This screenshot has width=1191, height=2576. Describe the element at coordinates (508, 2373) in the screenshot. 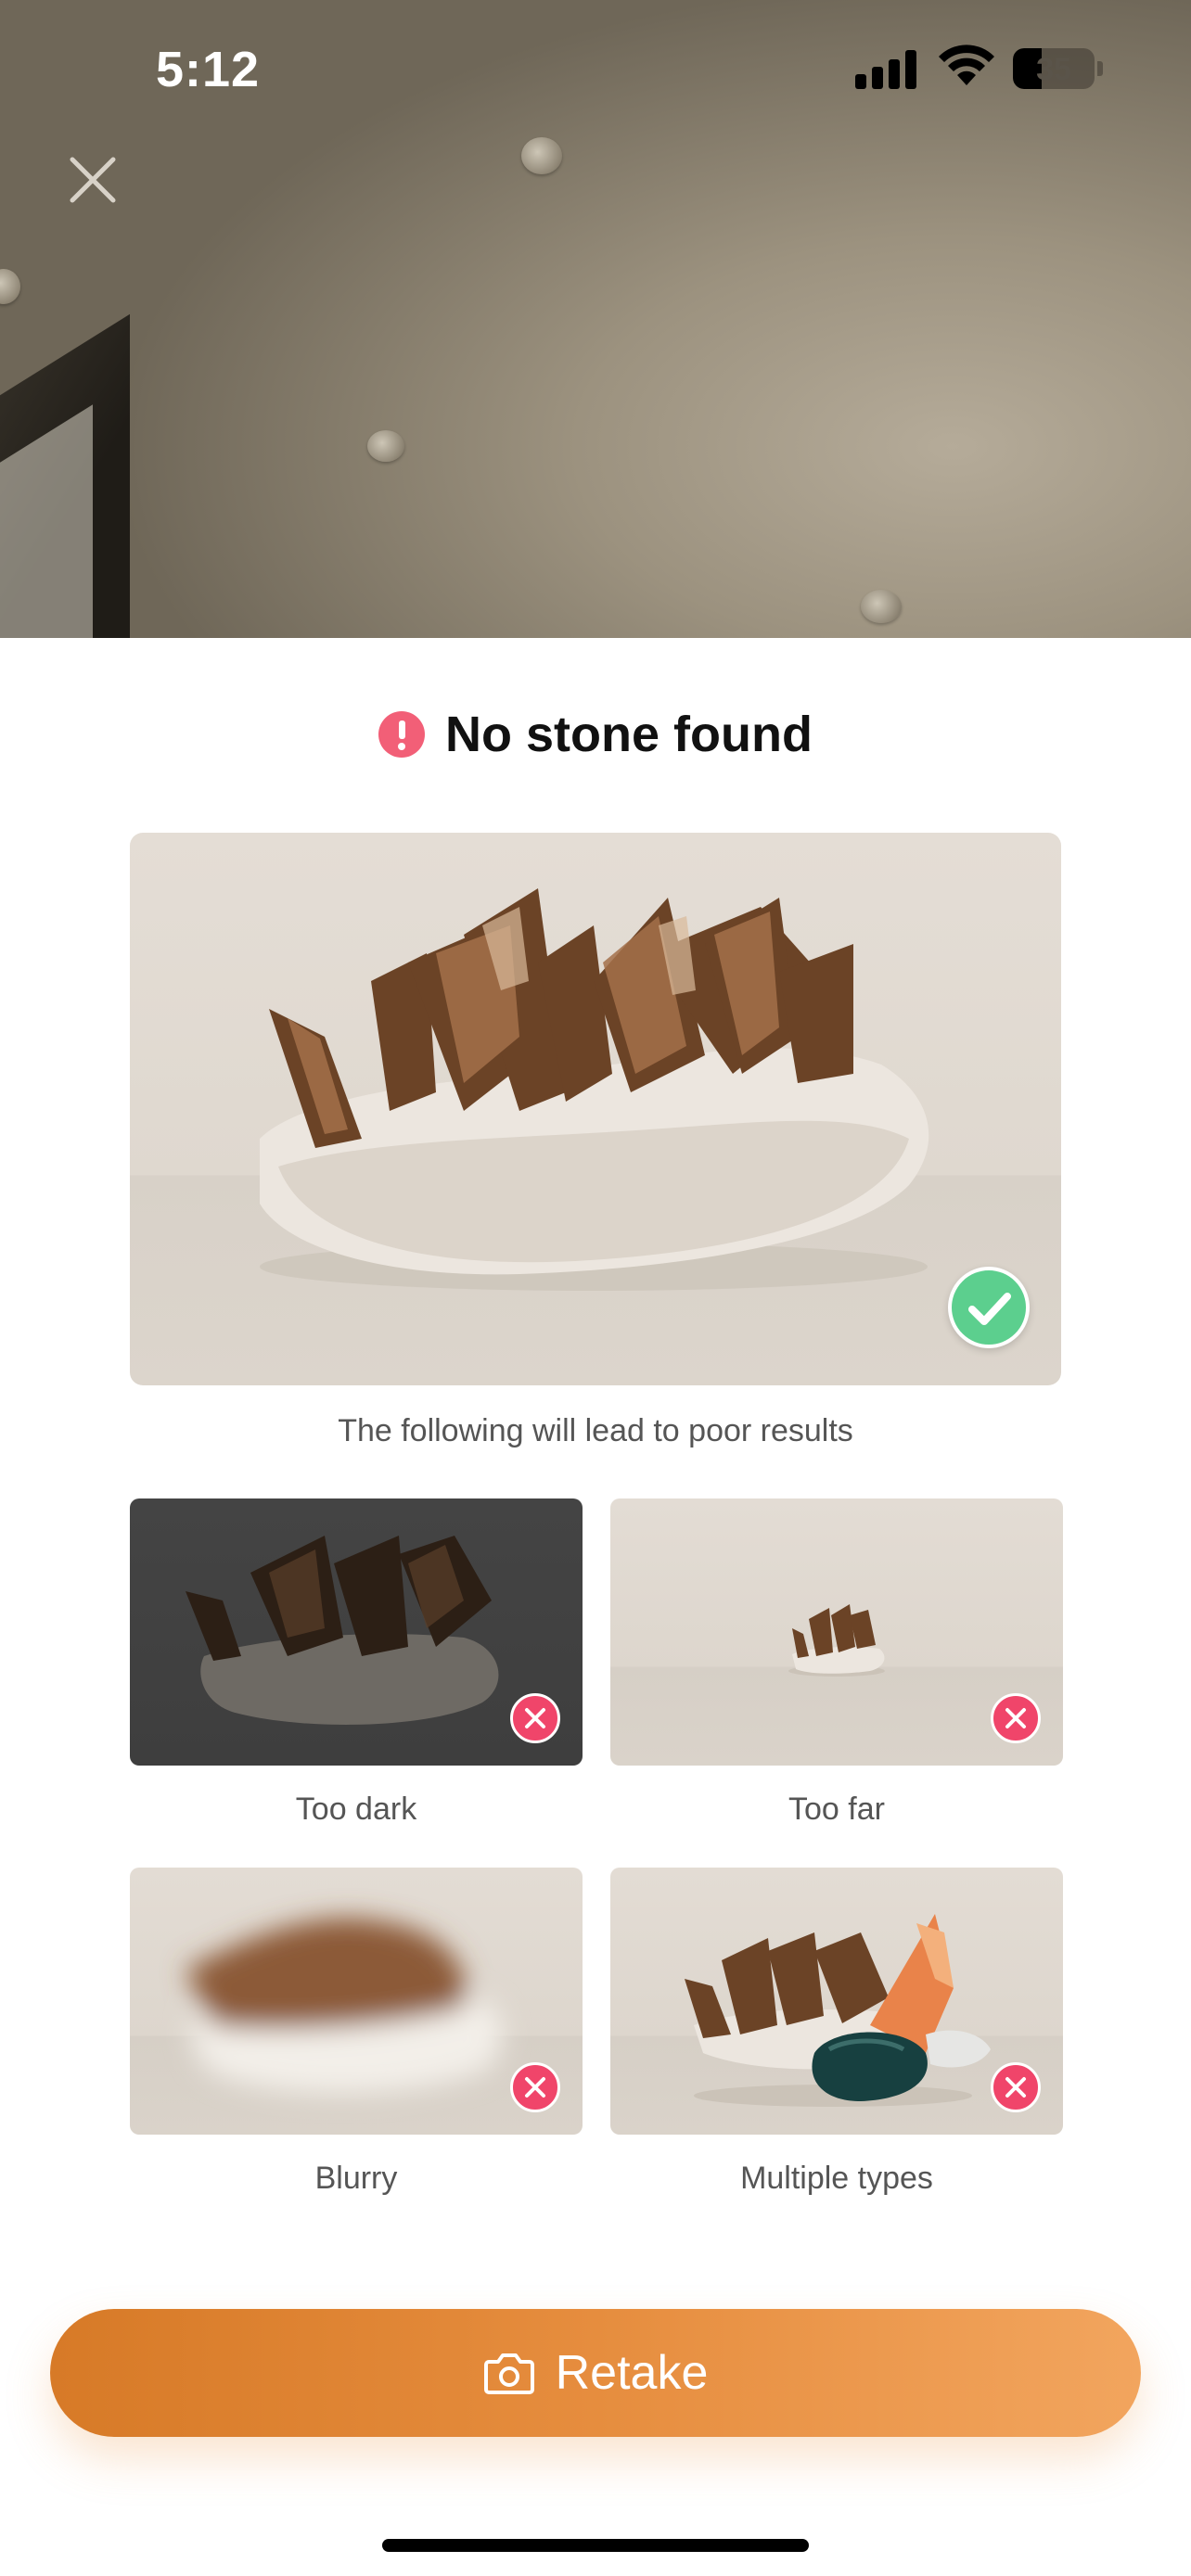

I see `camera-icon` at that location.